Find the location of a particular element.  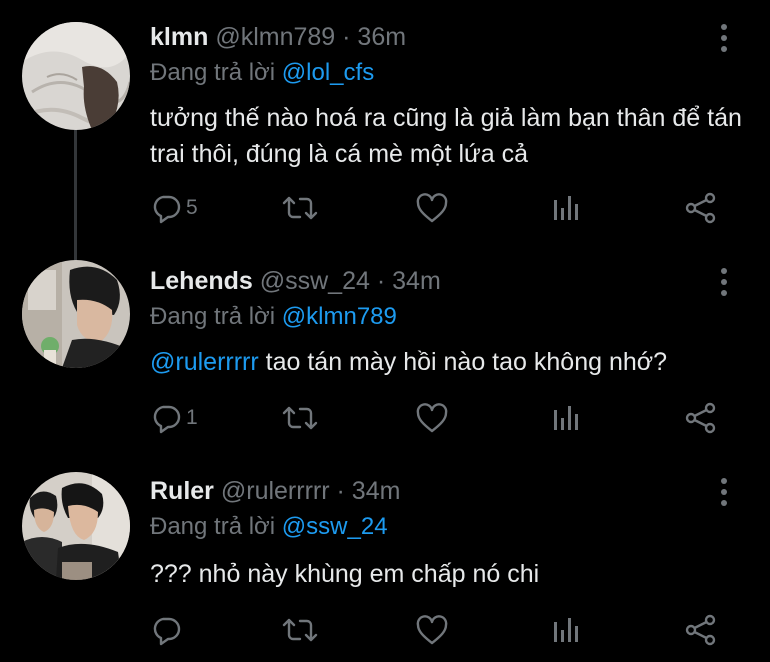

replying-to: Đang trả lời @lol_cfs is located at coordinates (262, 73).